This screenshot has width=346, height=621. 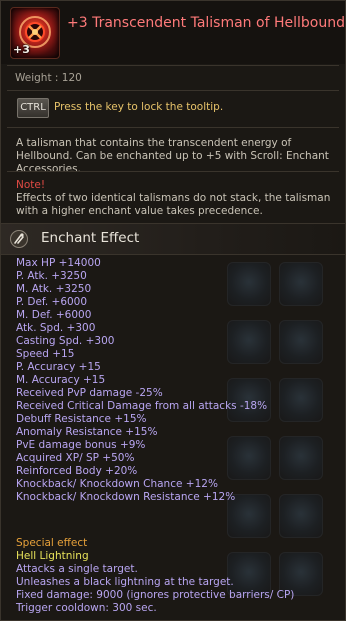 I want to click on enchant-effect-header: Enchant Effect, so click(x=173, y=239).